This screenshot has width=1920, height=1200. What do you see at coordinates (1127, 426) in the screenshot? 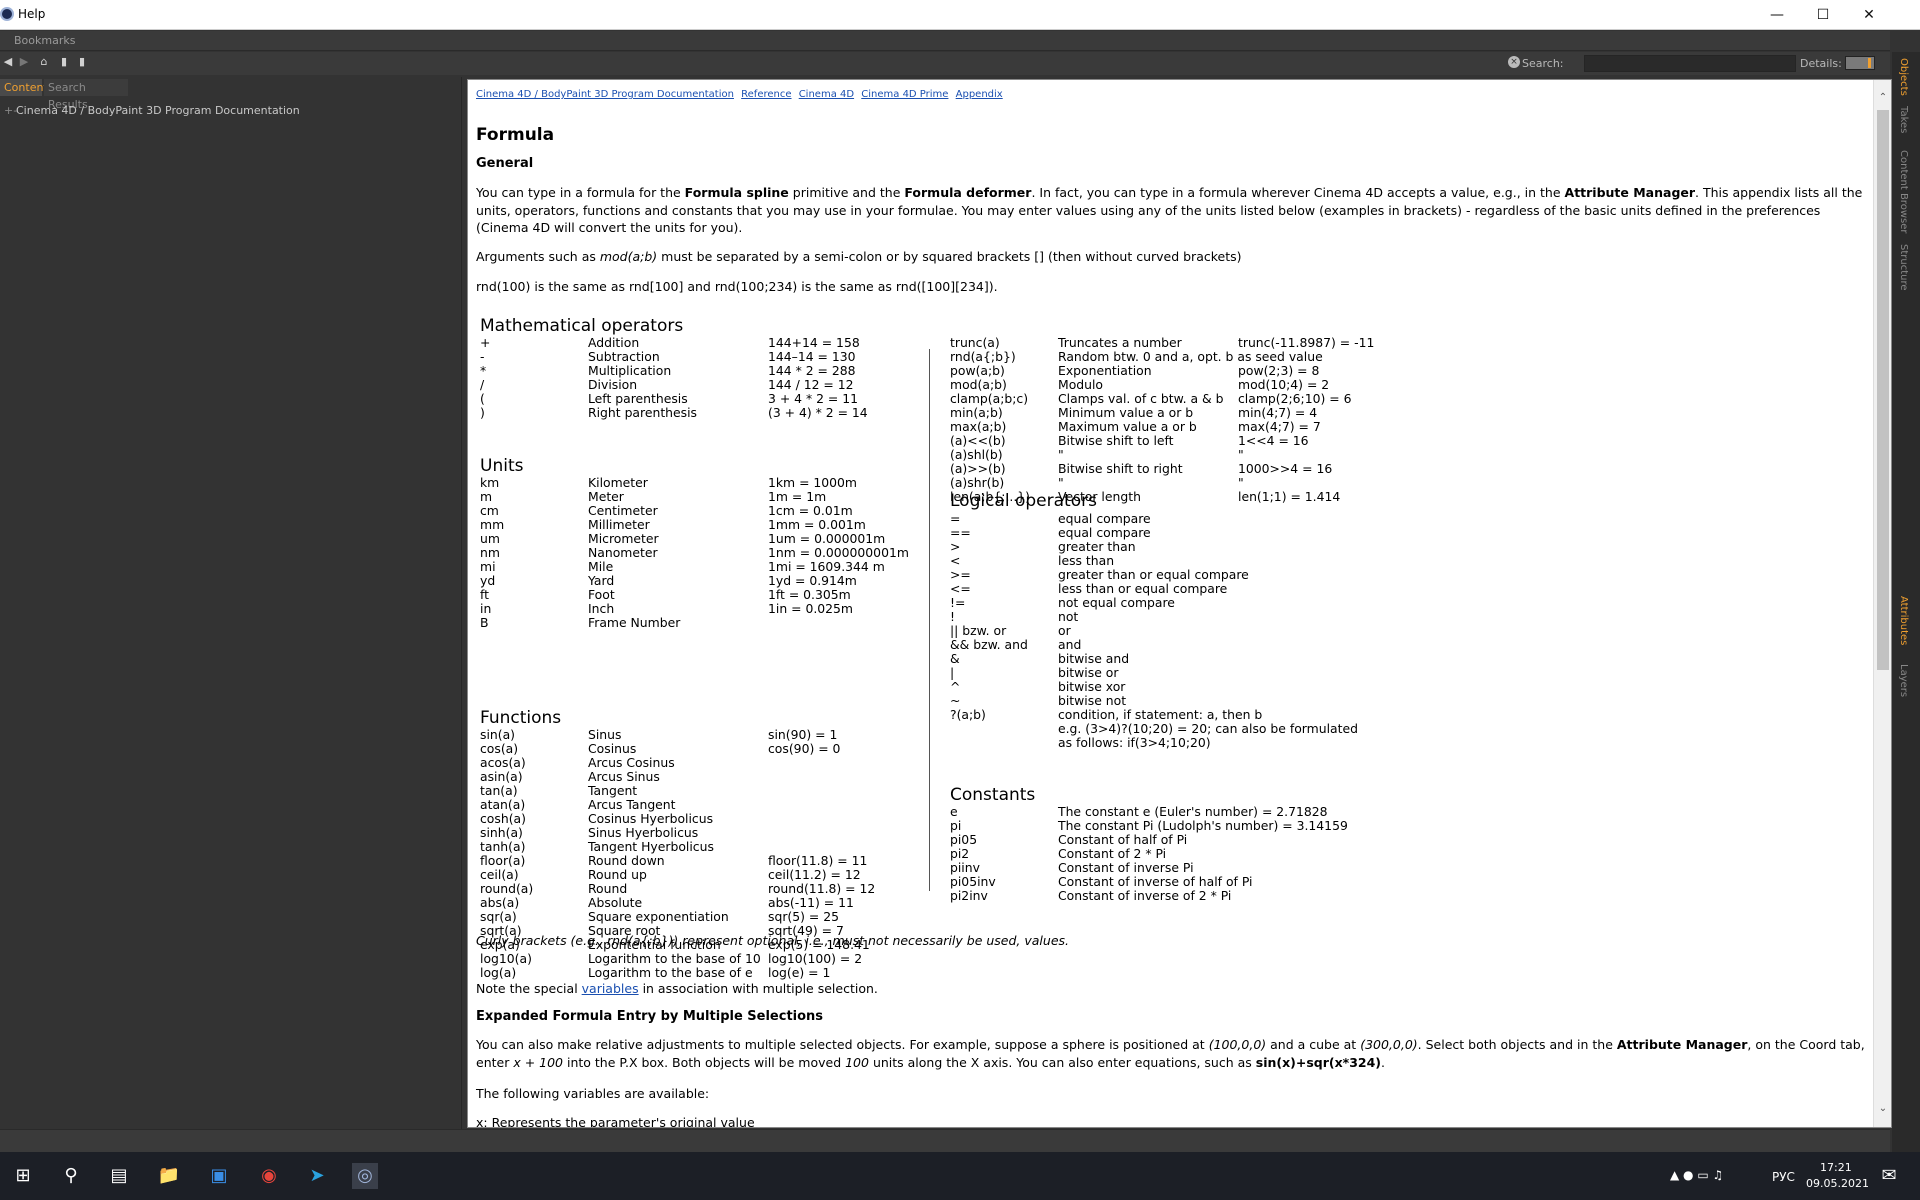
I see `function-row-cell: Maximum value a or b` at bounding box center [1127, 426].